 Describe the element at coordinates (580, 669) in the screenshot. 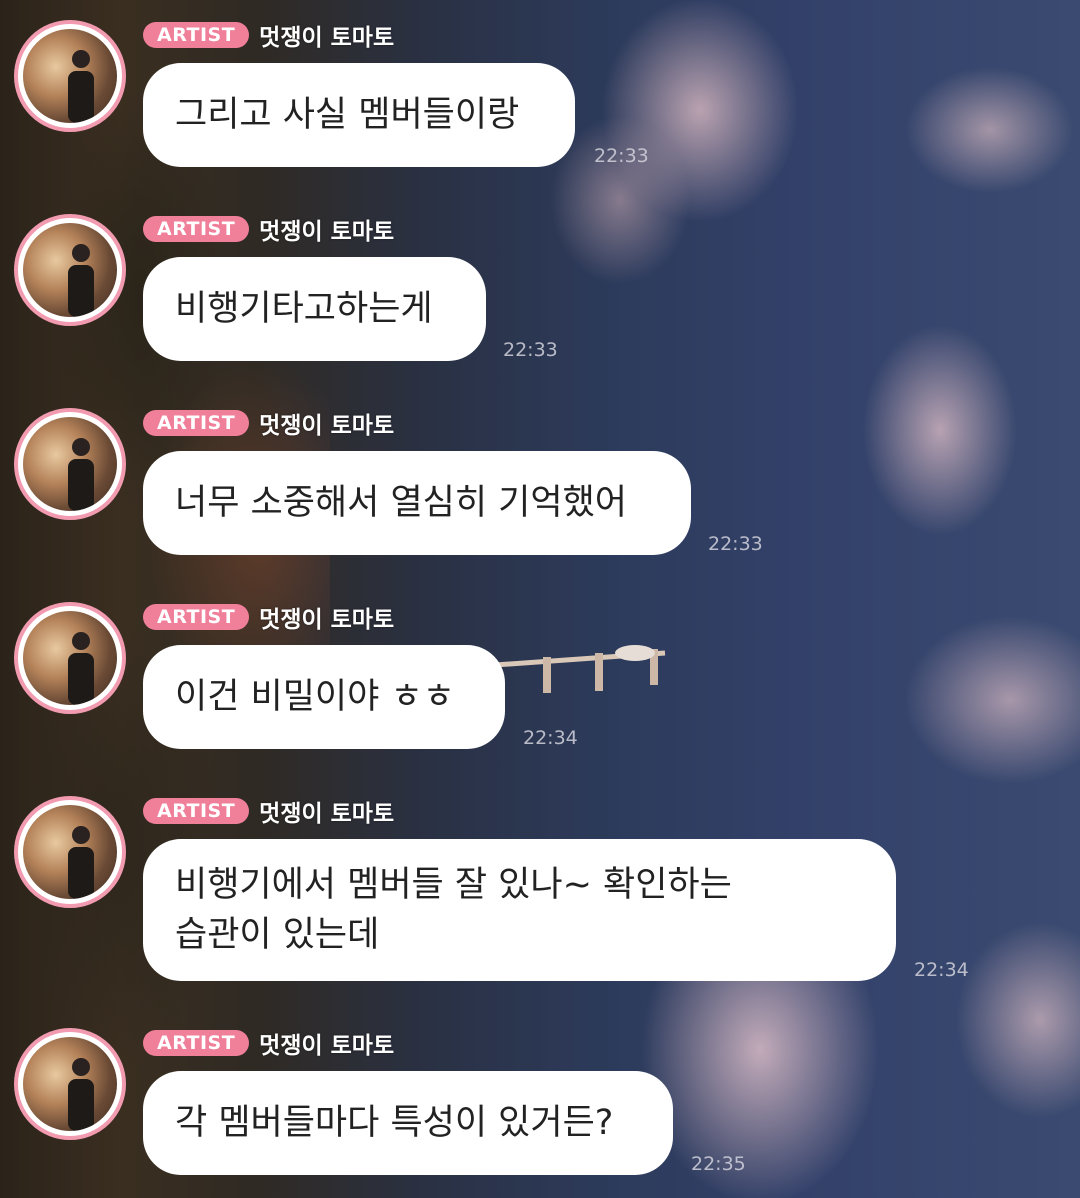

I see `background-streetlight` at that location.